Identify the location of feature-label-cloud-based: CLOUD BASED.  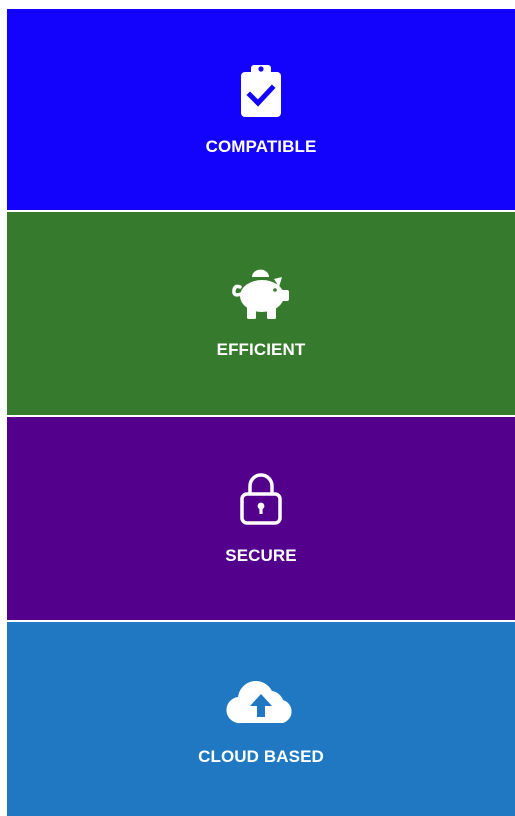
(261, 756).